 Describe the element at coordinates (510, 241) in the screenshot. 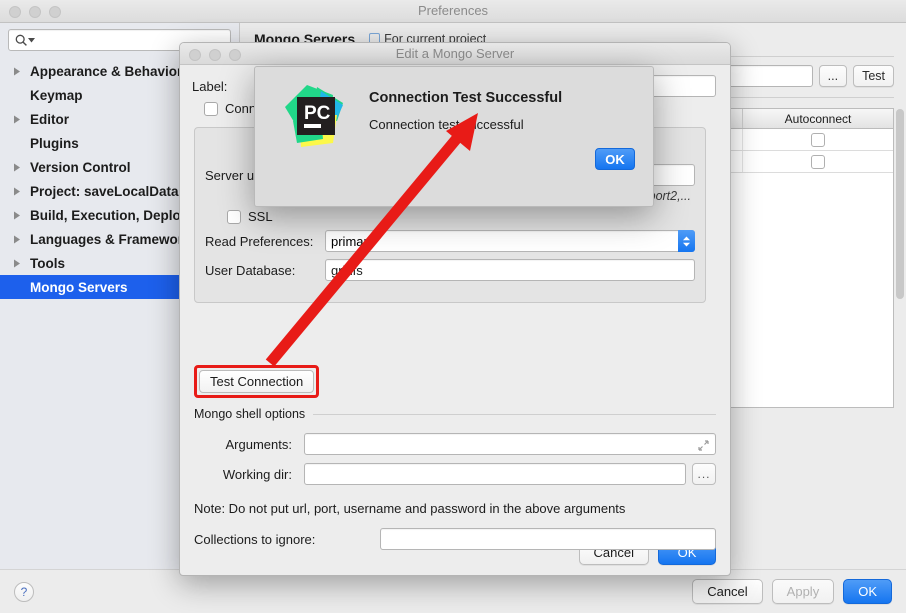

I see `read-preferences-select: primary` at that location.